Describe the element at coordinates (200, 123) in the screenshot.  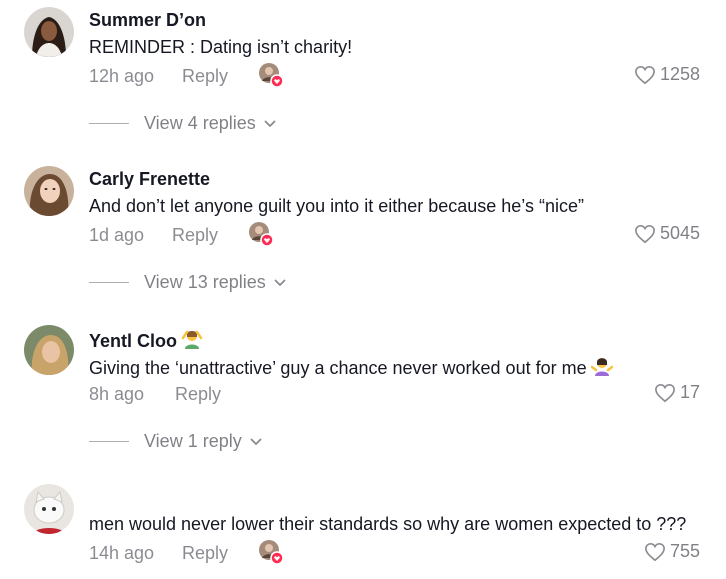
I see `view-replies-label: View 4 replies` at that location.